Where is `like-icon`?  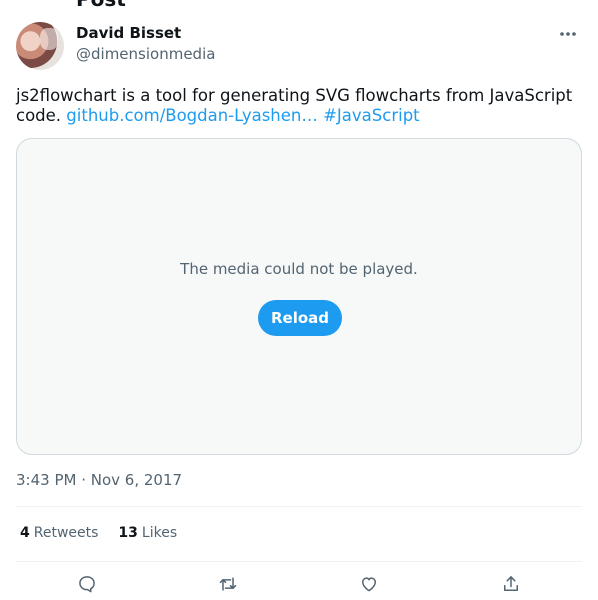 like-icon is located at coordinates (369, 584).